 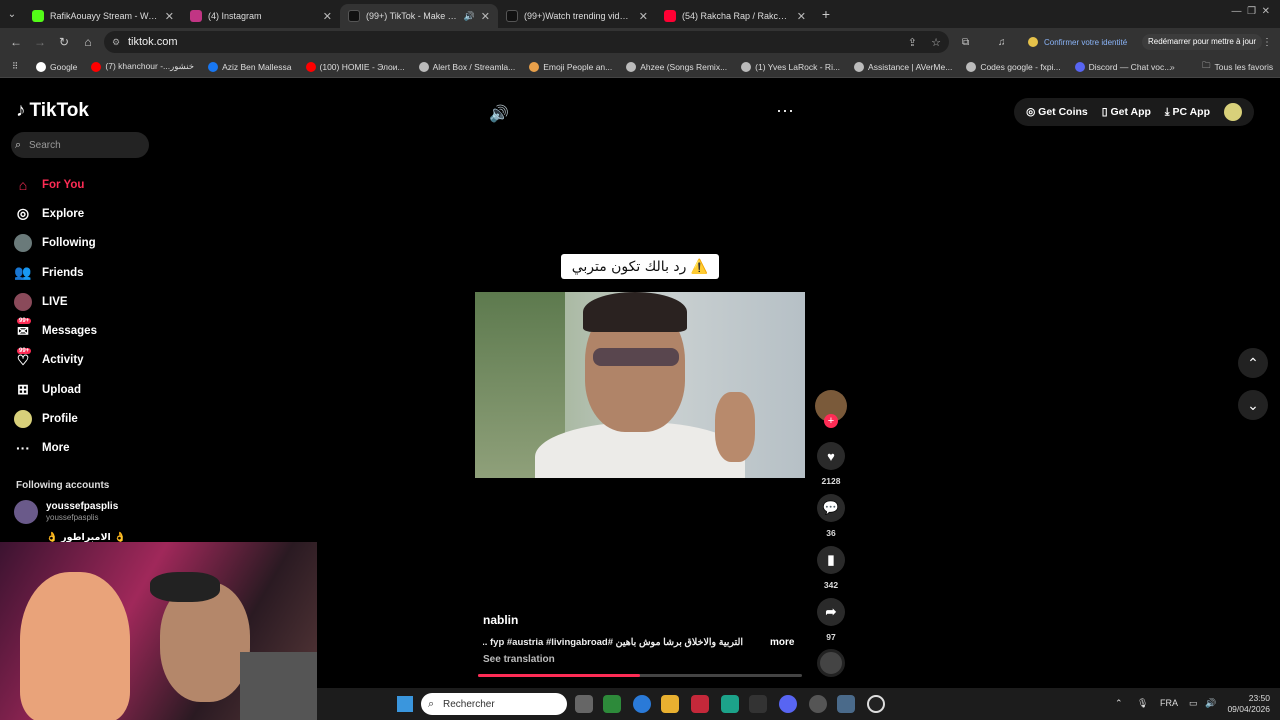 I want to click on share-action: ➦ 97, so click(x=831, y=620).